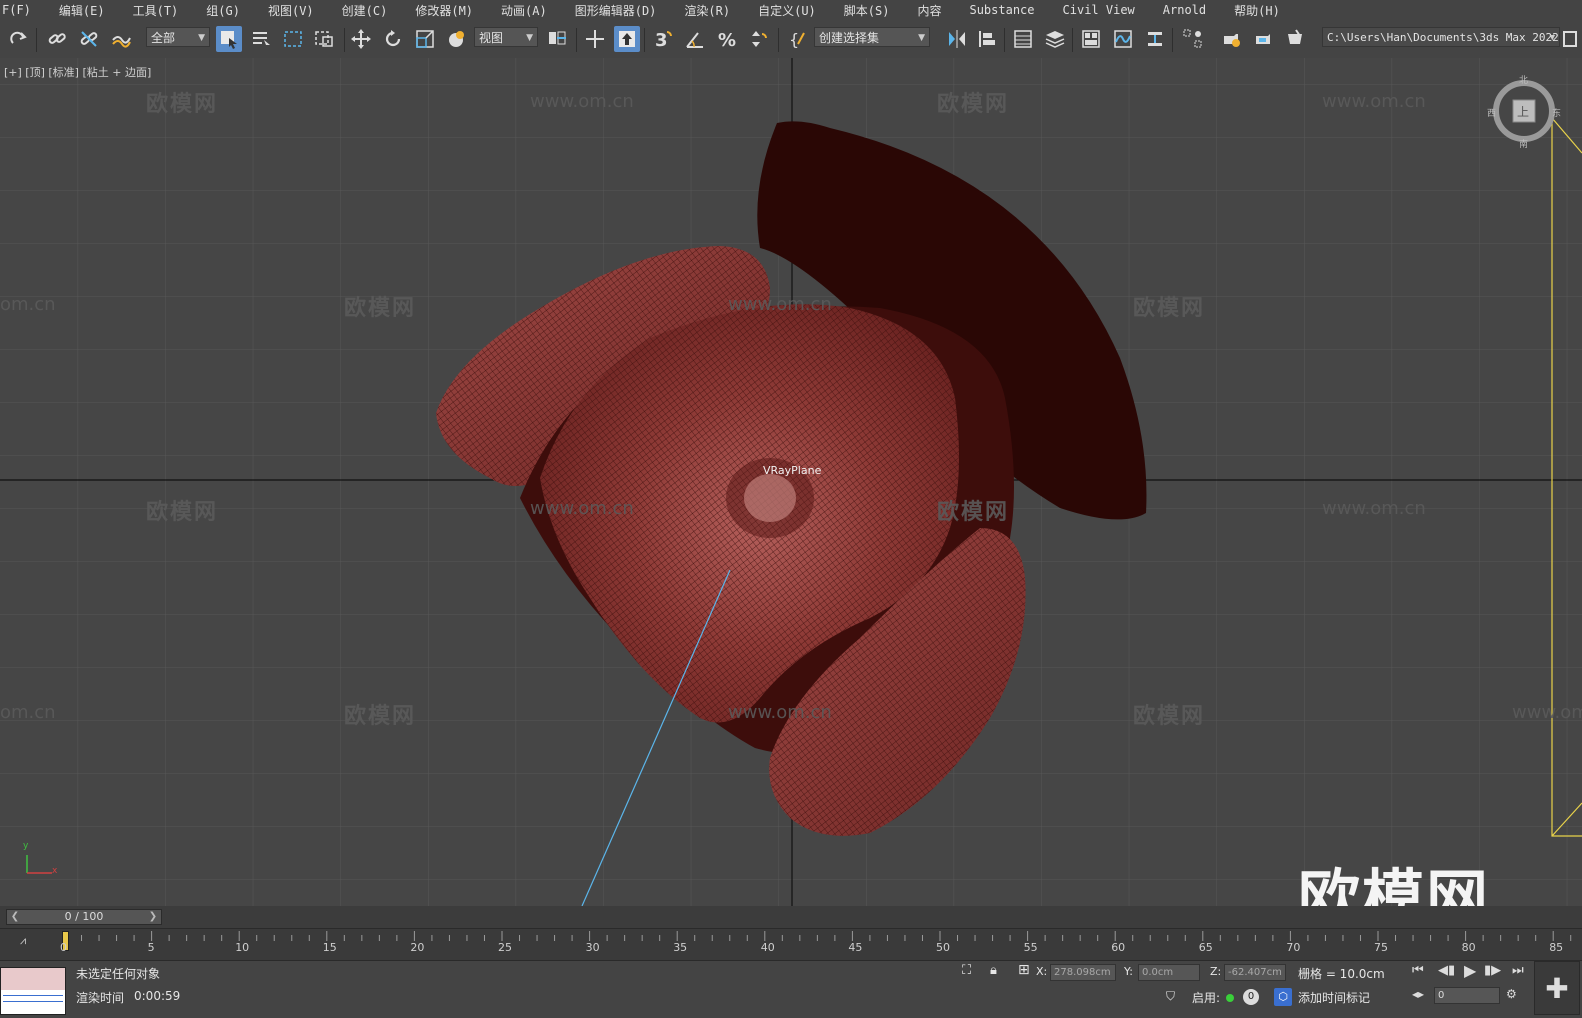 The width and height of the screenshot is (1582, 1018). Describe the element at coordinates (1467, 995) in the screenshot. I see `current-frame-field: 0` at that location.